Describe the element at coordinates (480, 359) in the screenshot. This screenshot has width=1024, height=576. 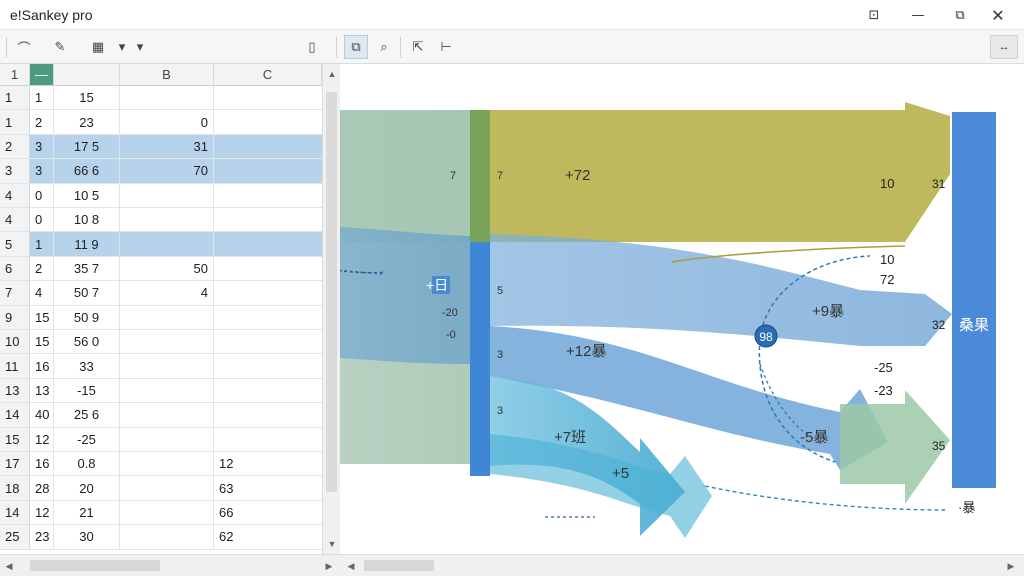
I see `mid-node-blue` at that location.